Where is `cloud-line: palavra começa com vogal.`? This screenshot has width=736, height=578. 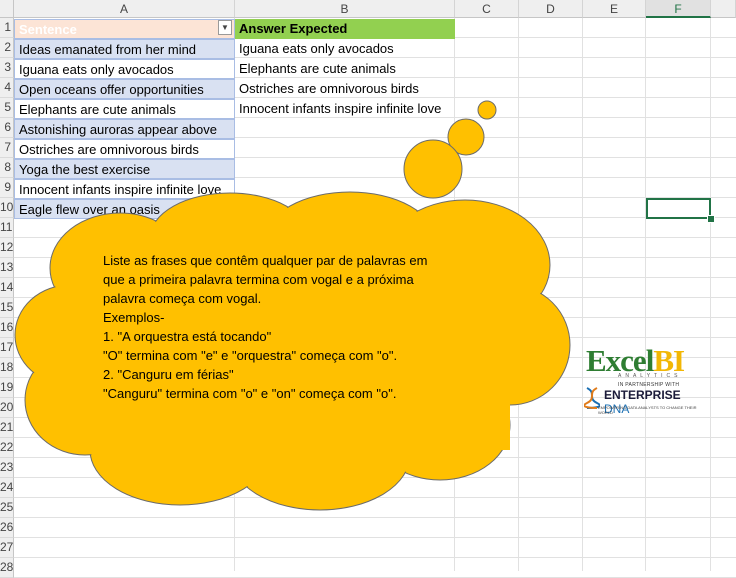
cloud-line: palavra começa com vogal. is located at coordinates (182, 298).